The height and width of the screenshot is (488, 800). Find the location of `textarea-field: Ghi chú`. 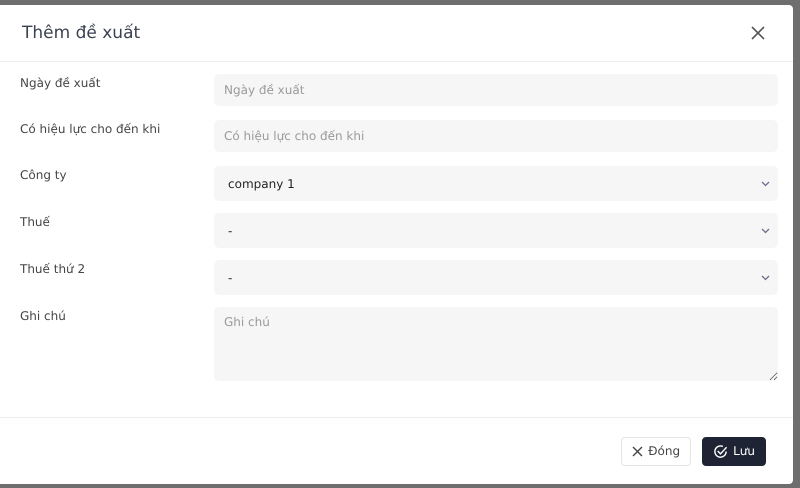

textarea-field: Ghi chú is located at coordinates (496, 344).